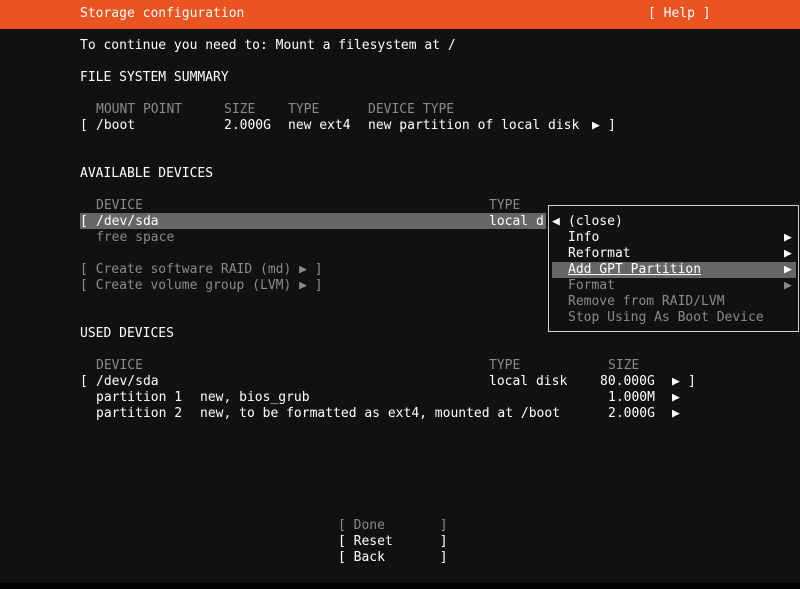 Image resolution: width=800 pixels, height=589 pixels. Describe the element at coordinates (474, 125) in the screenshot. I see `fs-row-device-type: new partition of local disk` at that location.